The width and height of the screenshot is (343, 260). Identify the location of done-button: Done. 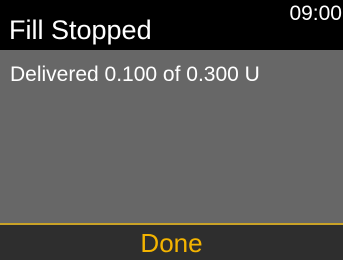
(171, 242).